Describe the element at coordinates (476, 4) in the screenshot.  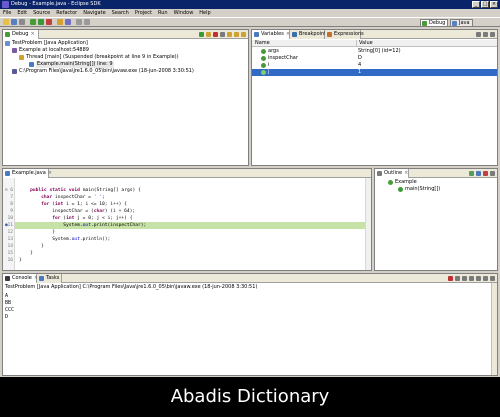
I see `minimize-button: _` at that location.